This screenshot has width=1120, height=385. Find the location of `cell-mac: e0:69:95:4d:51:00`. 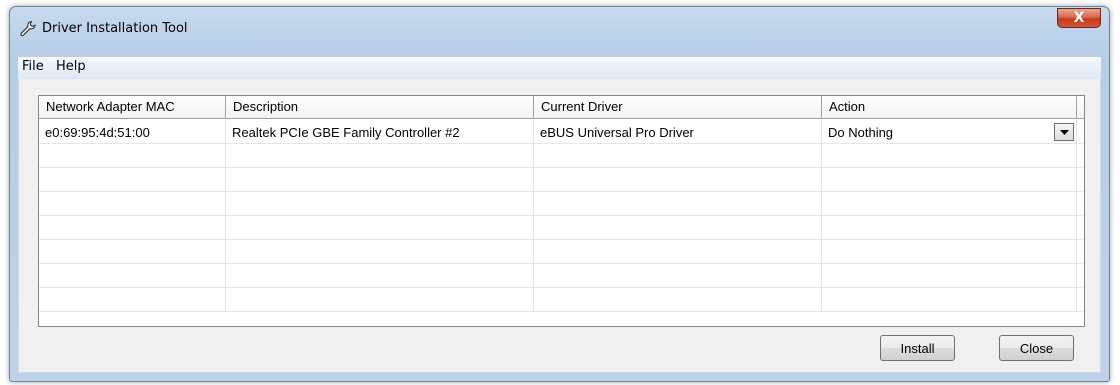

cell-mac: e0:69:95:4d:51:00 is located at coordinates (132, 131).